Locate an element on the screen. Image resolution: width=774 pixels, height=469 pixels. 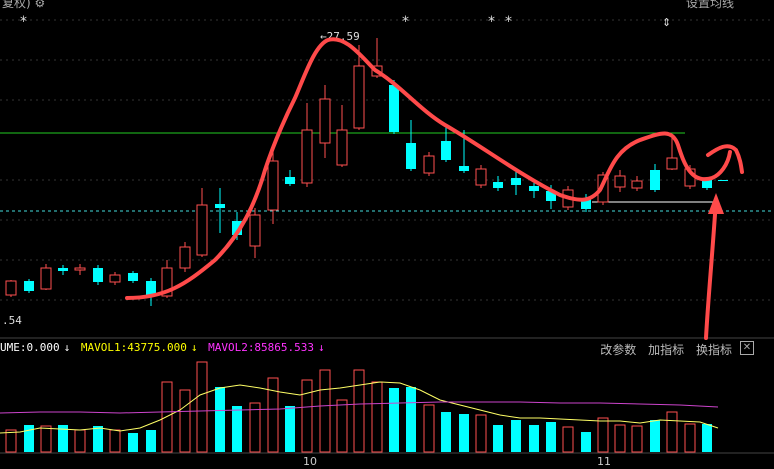
x-axis-label: 10 is located at coordinates (310, 461).